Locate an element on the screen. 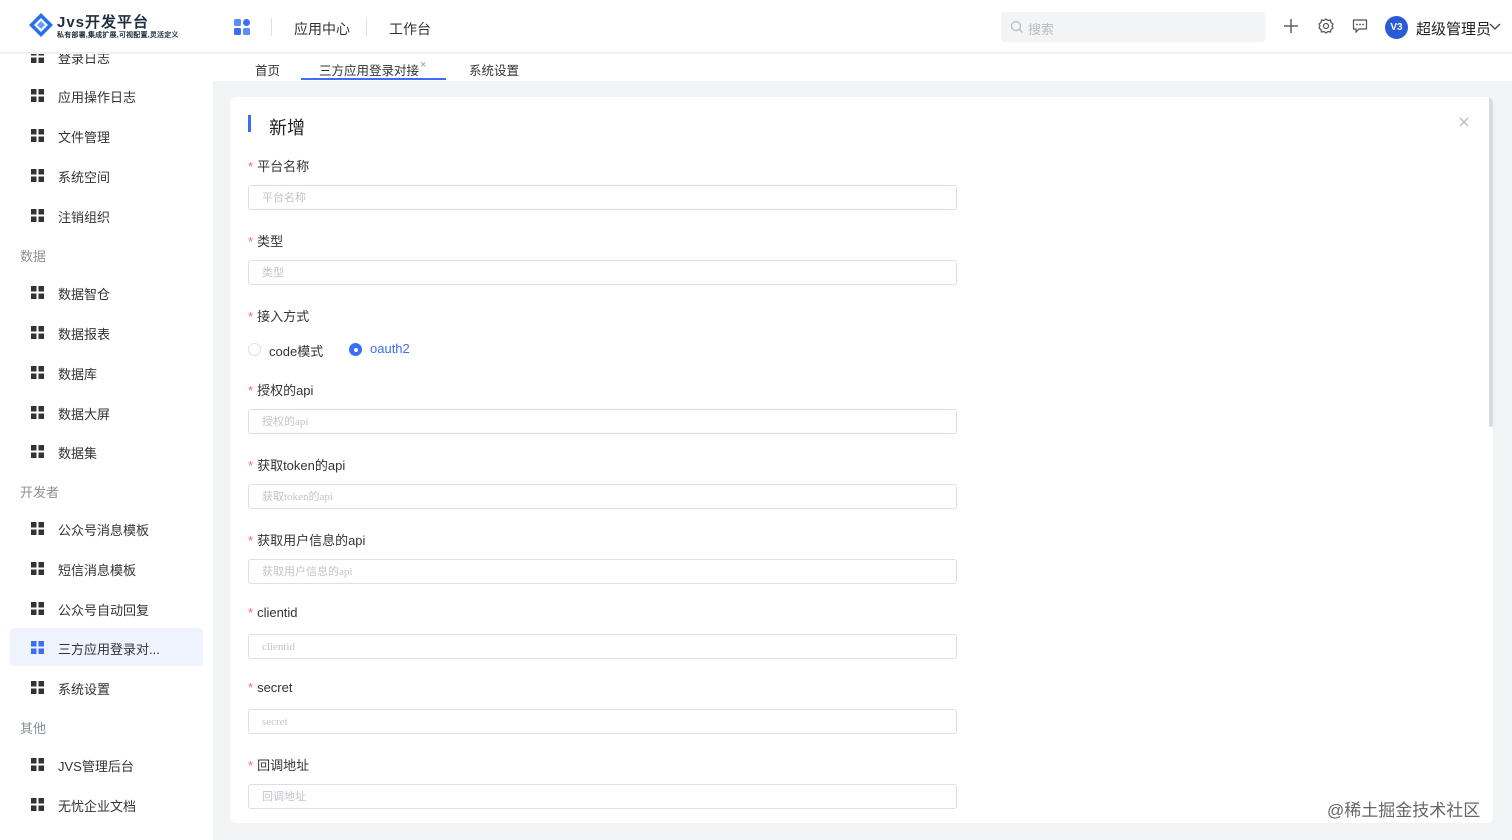 This screenshot has width=1512, height=840. callback-url-label: * 回调地址 is located at coordinates (279, 765).